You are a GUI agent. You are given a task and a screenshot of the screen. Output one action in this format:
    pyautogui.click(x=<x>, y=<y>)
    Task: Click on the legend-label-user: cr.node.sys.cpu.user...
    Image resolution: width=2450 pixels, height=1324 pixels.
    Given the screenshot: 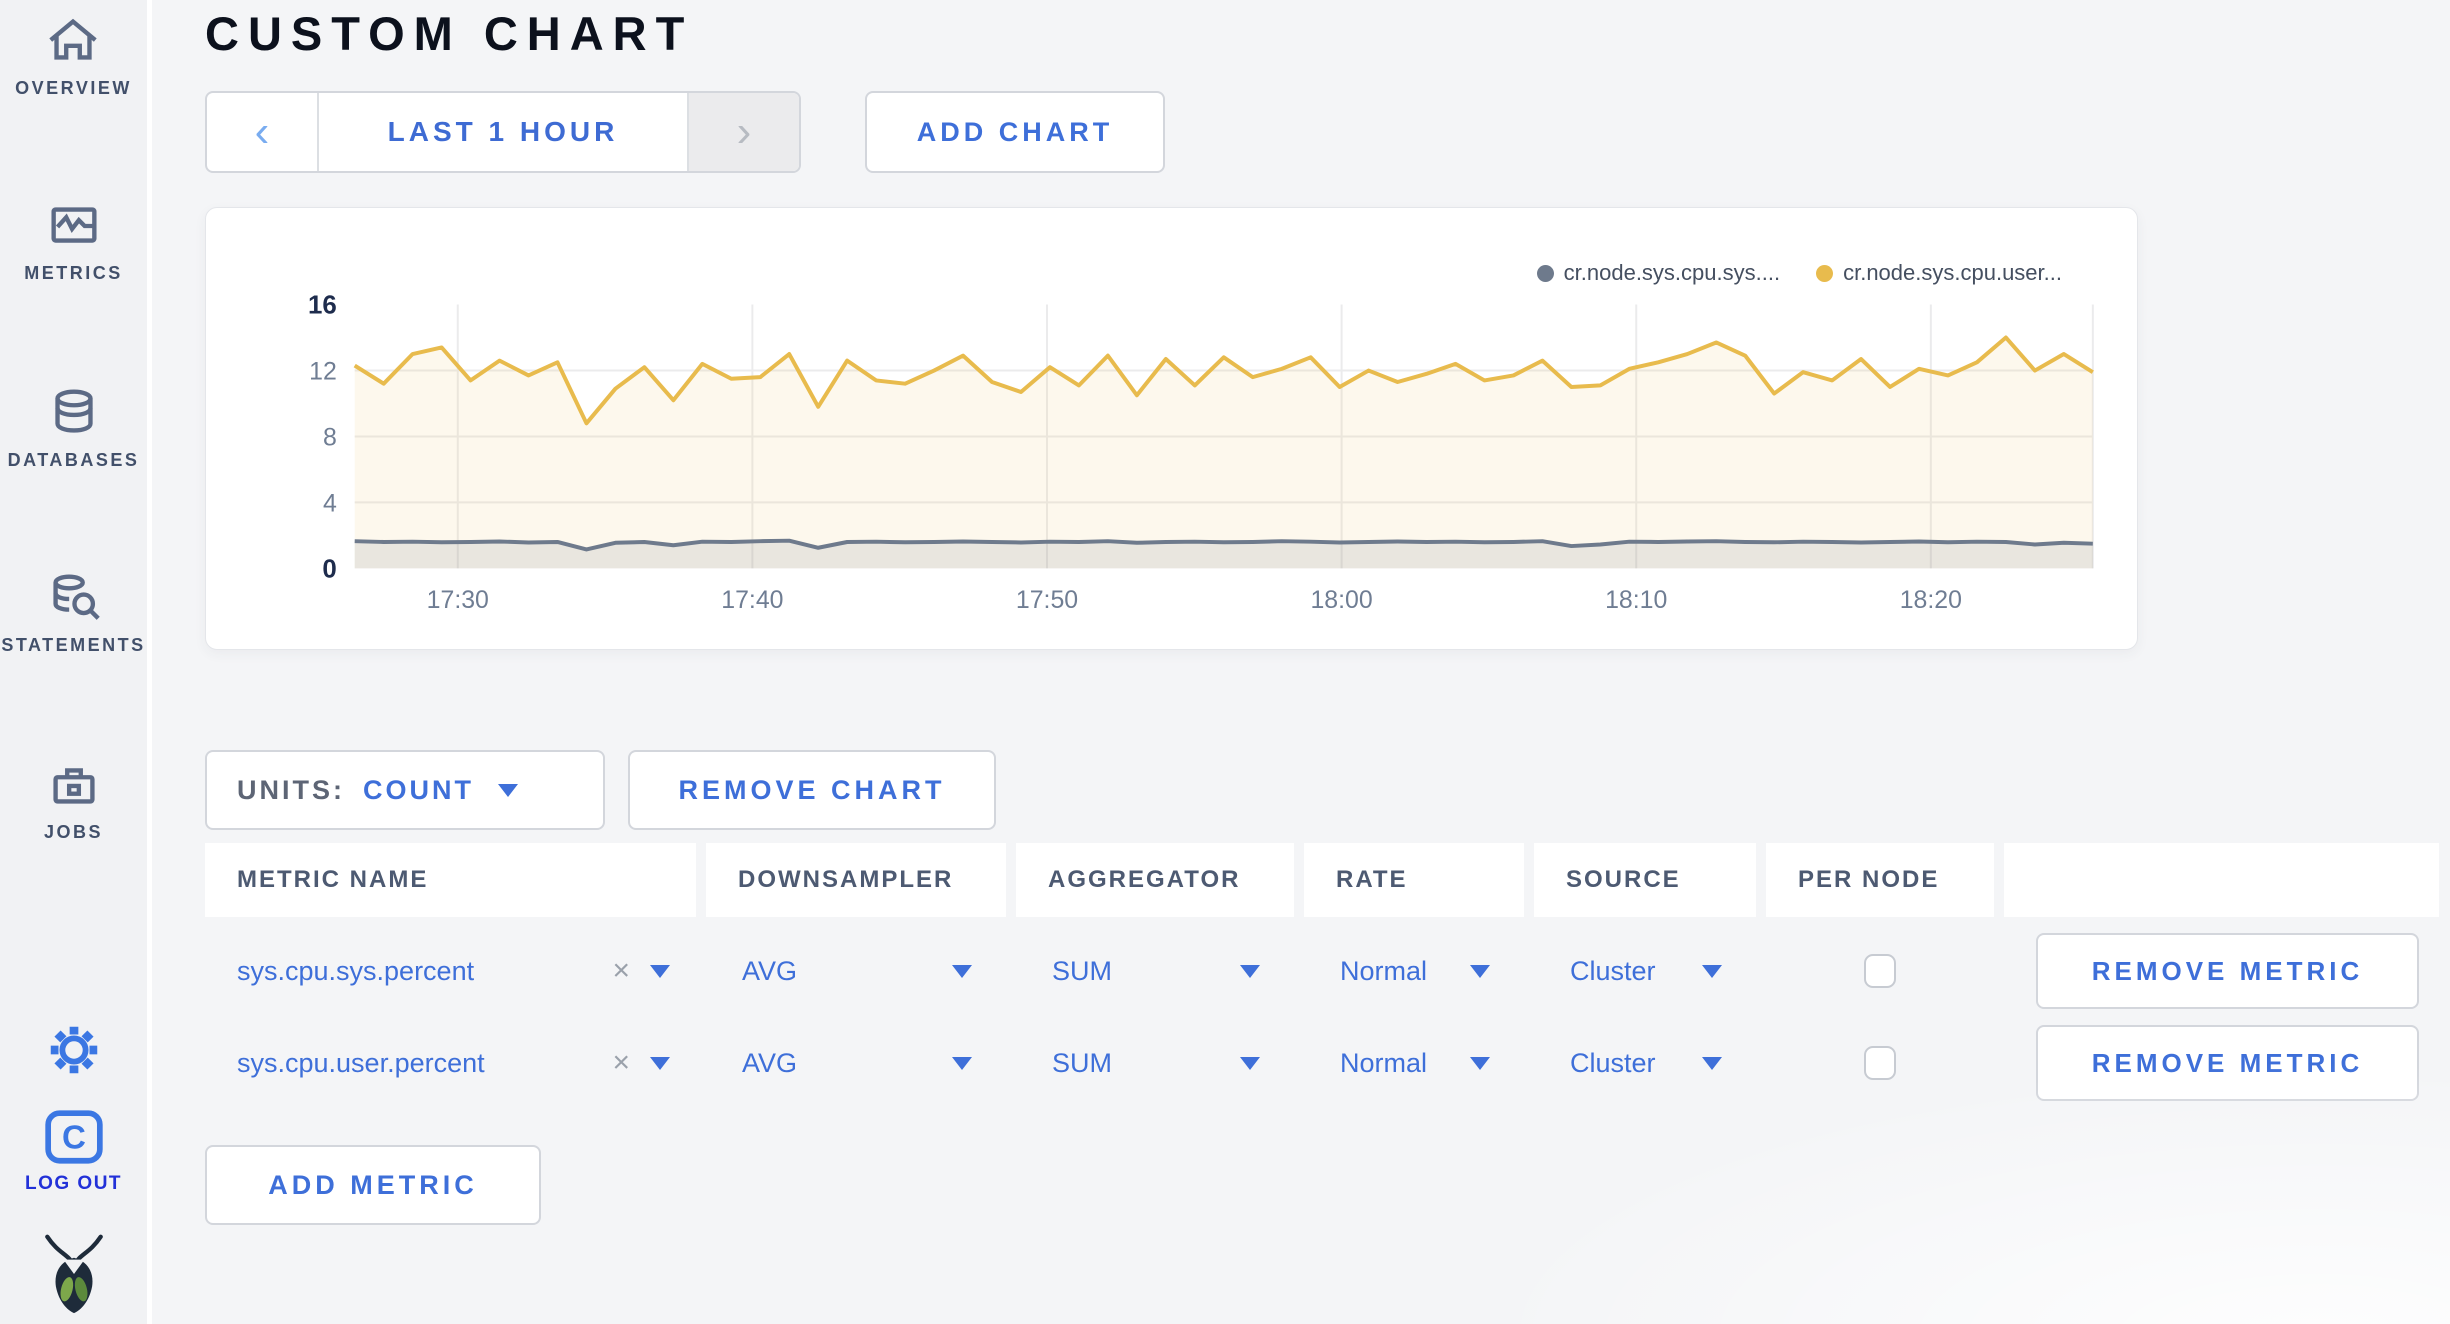 What is the action you would take?
    pyautogui.click(x=1952, y=272)
    